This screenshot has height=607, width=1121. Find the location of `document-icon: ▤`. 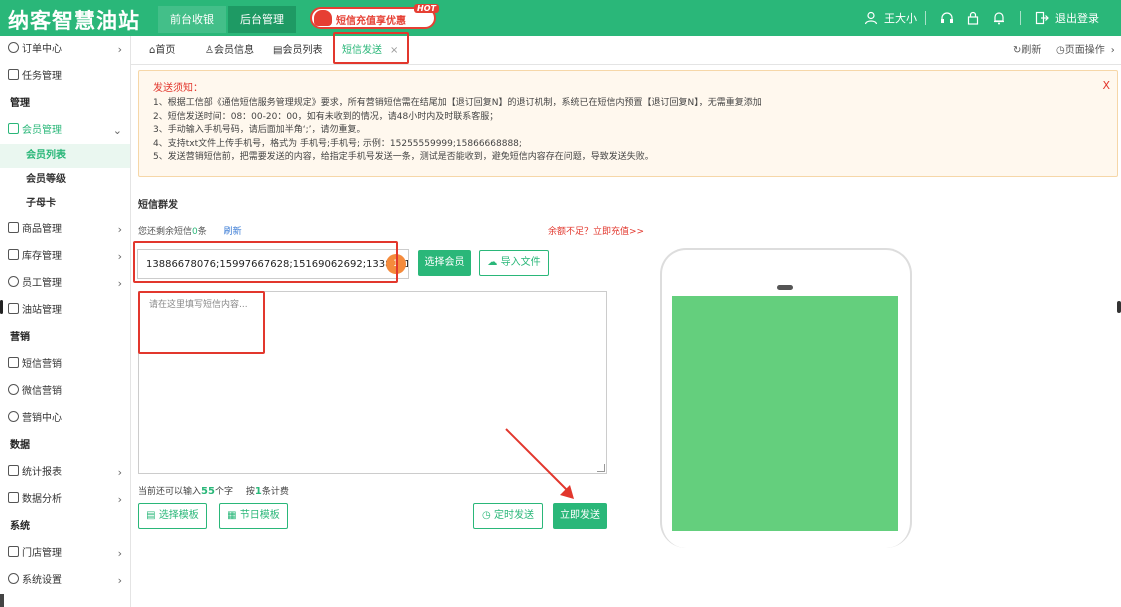

document-icon: ▤ is located at coordinates (151, 515).